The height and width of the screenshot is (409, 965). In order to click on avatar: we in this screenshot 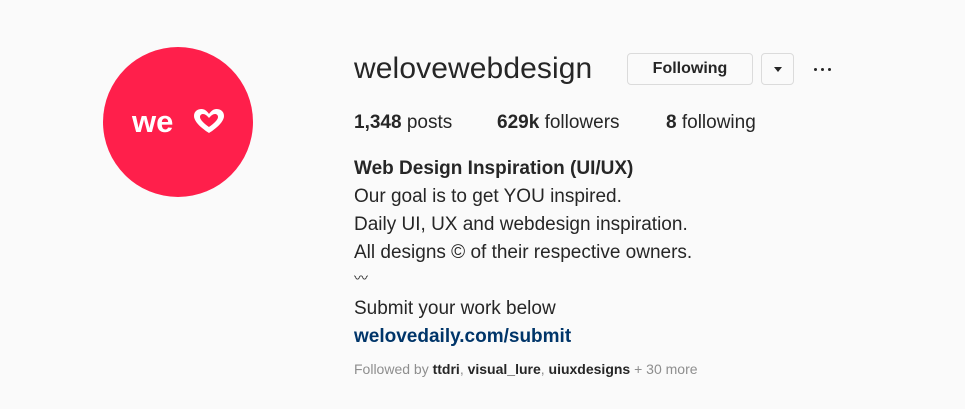, I will do `click(178, 122)`.